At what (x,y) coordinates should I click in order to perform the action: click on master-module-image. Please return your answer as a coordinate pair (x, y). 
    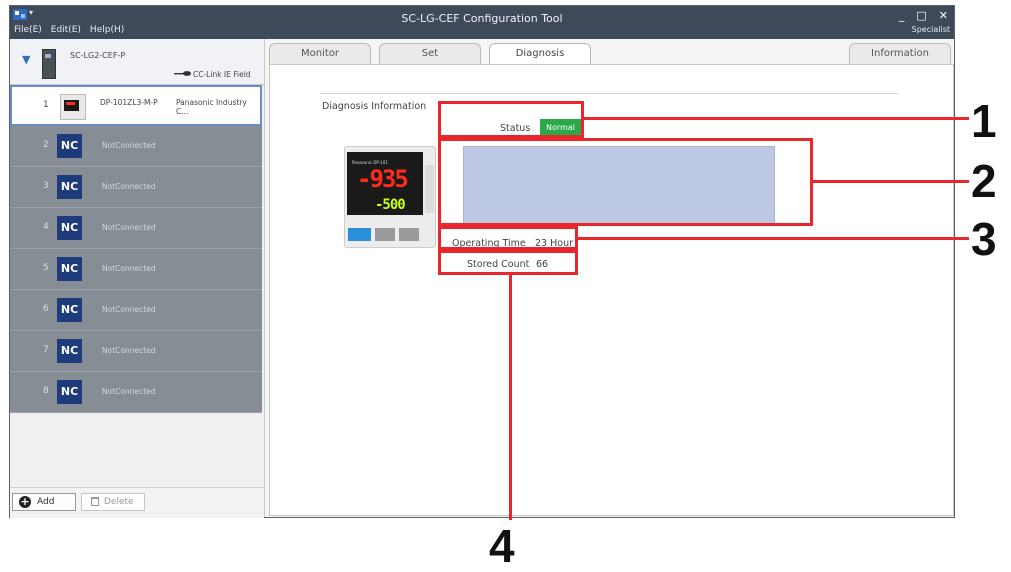
    Looking at the image, I should click on (49, 64).